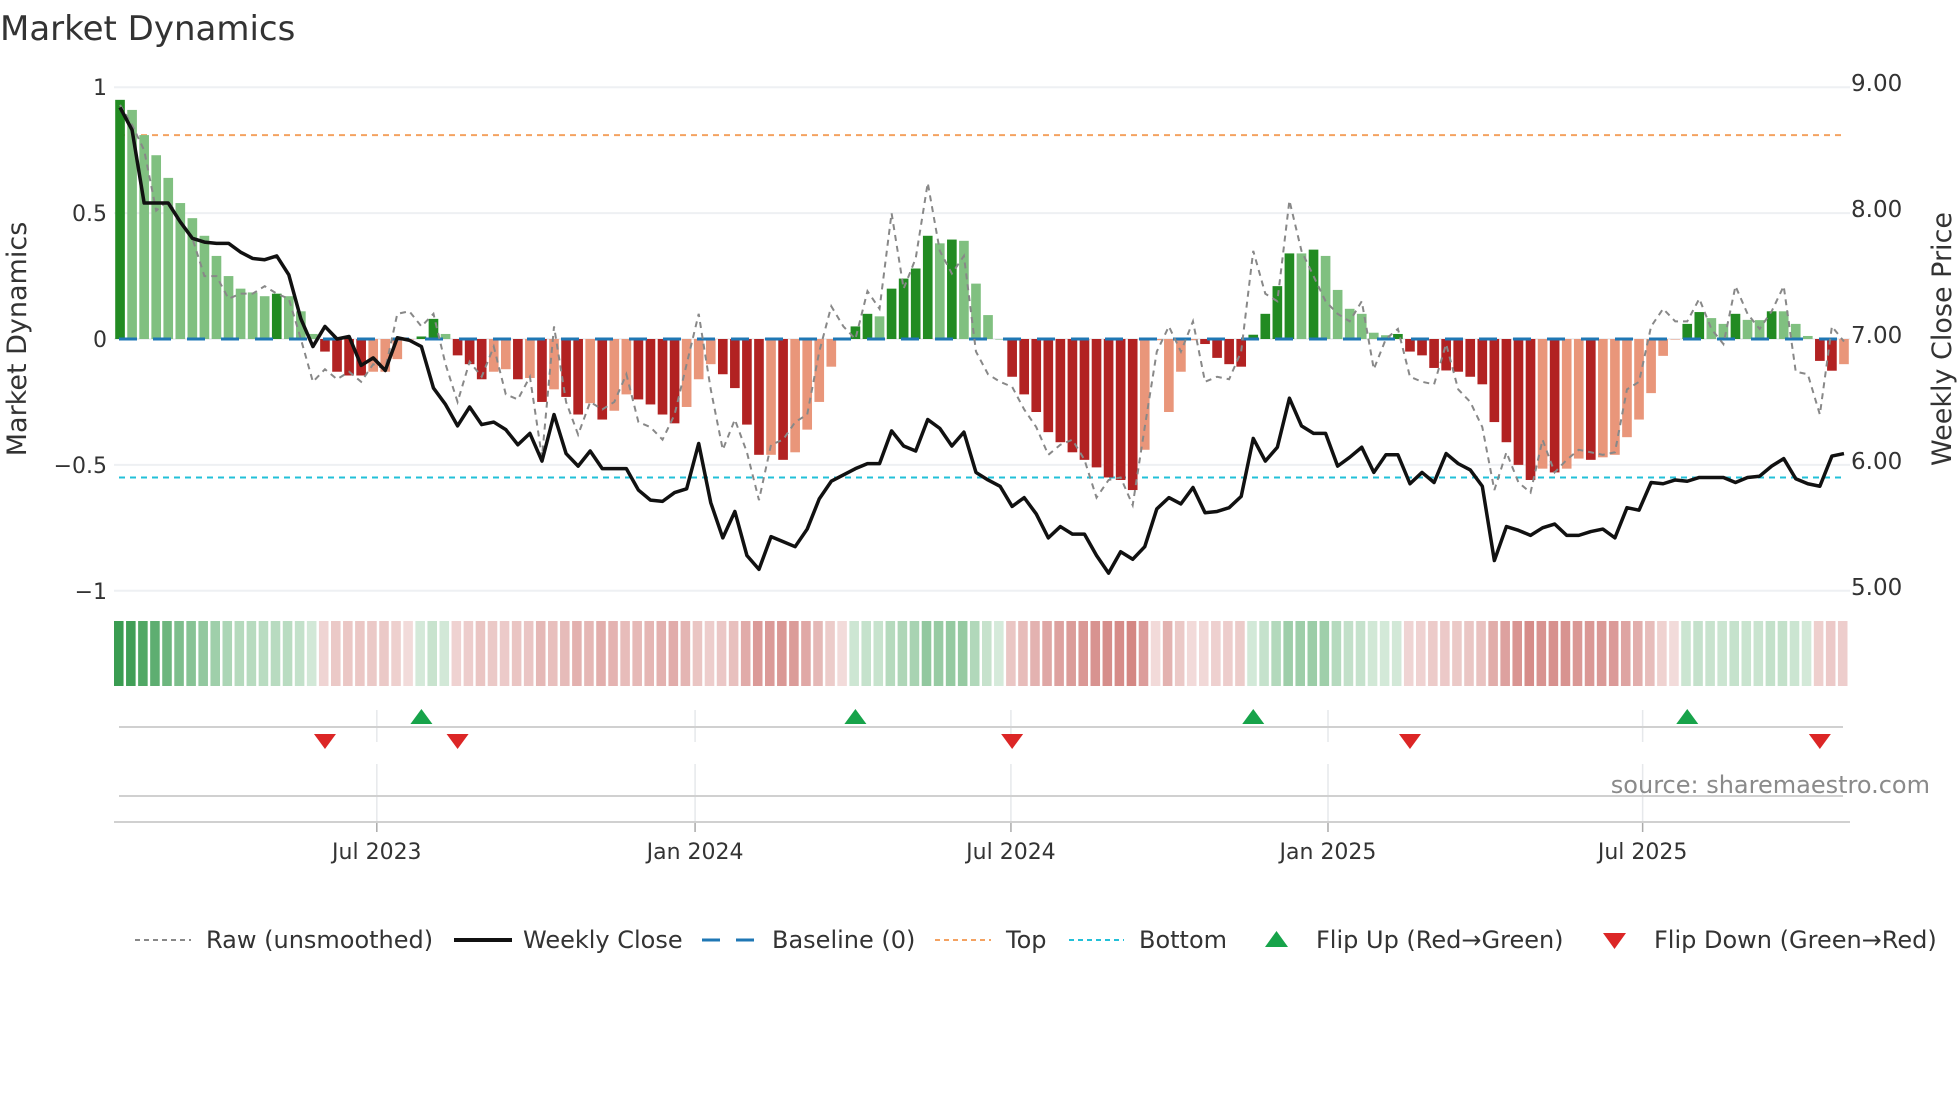 This screenshot has height=1102, width=1960. What do you see at coordinates (89, 214) in the screenshot?
I see `y-tick-label: 0.5` at bounding box center [89, 214].